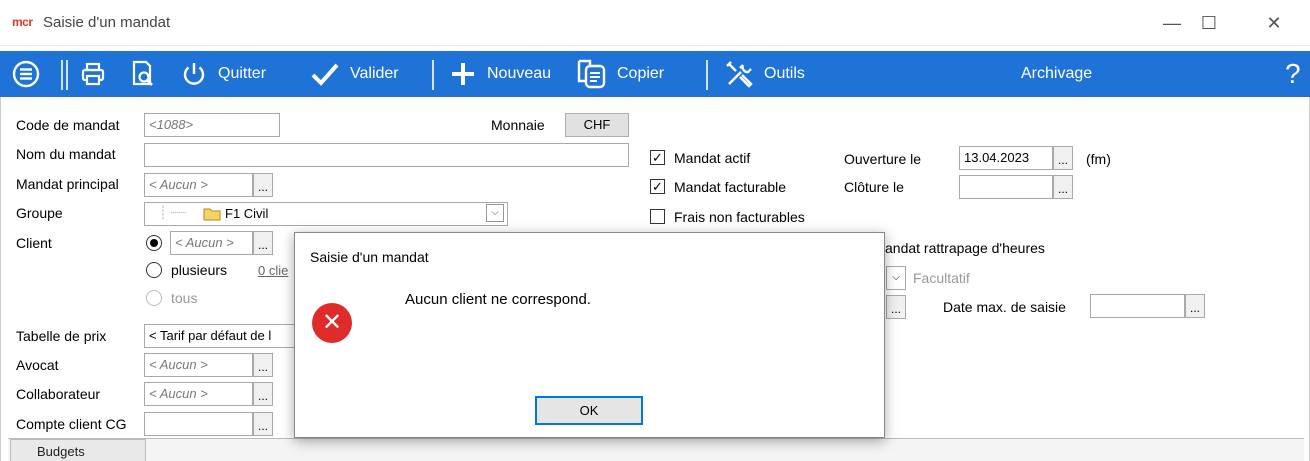 The width and height of the screenshot is (1310, 461). I want to click on menu-button, so click(26, 74).